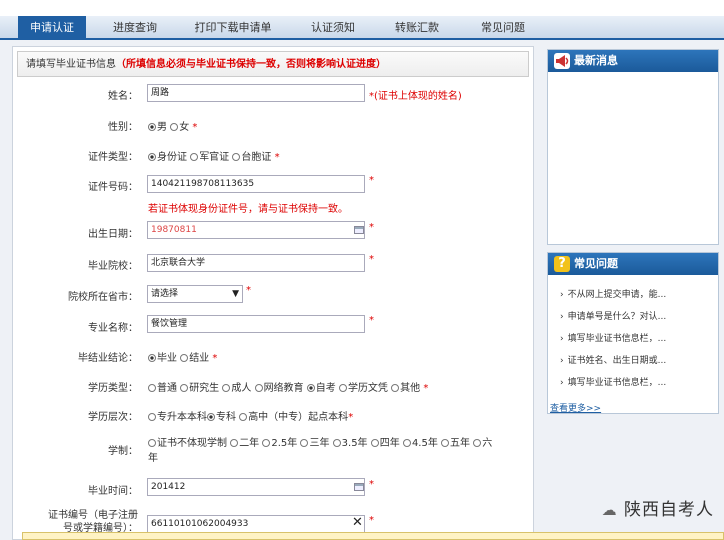 The width and height of the screenshot is (724, 540). I want to click on school-input: 北京联合大学, so click(256, 263).